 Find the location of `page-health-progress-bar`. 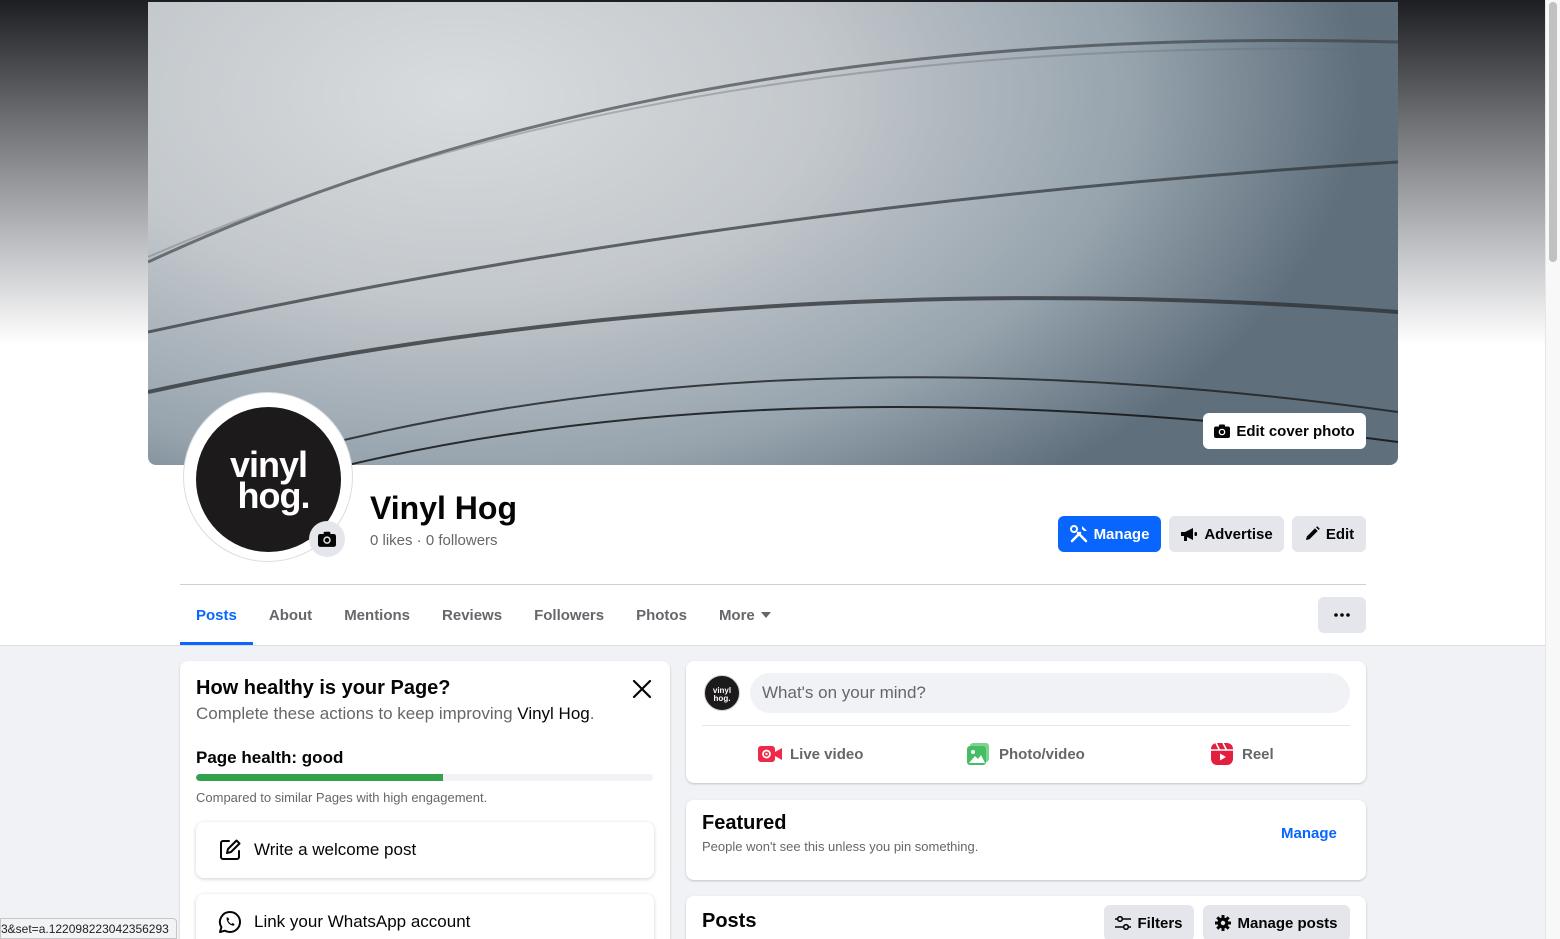

page-health-progress-bar is located at coordinates (424, 777).